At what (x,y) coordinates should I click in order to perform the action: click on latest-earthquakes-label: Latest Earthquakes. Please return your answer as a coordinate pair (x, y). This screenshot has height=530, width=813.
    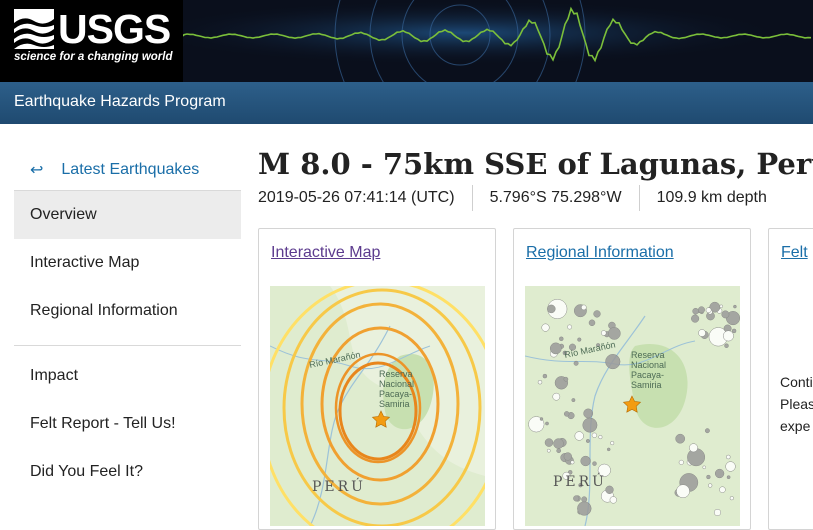
    Looking at the image, I should click on (130, 169).